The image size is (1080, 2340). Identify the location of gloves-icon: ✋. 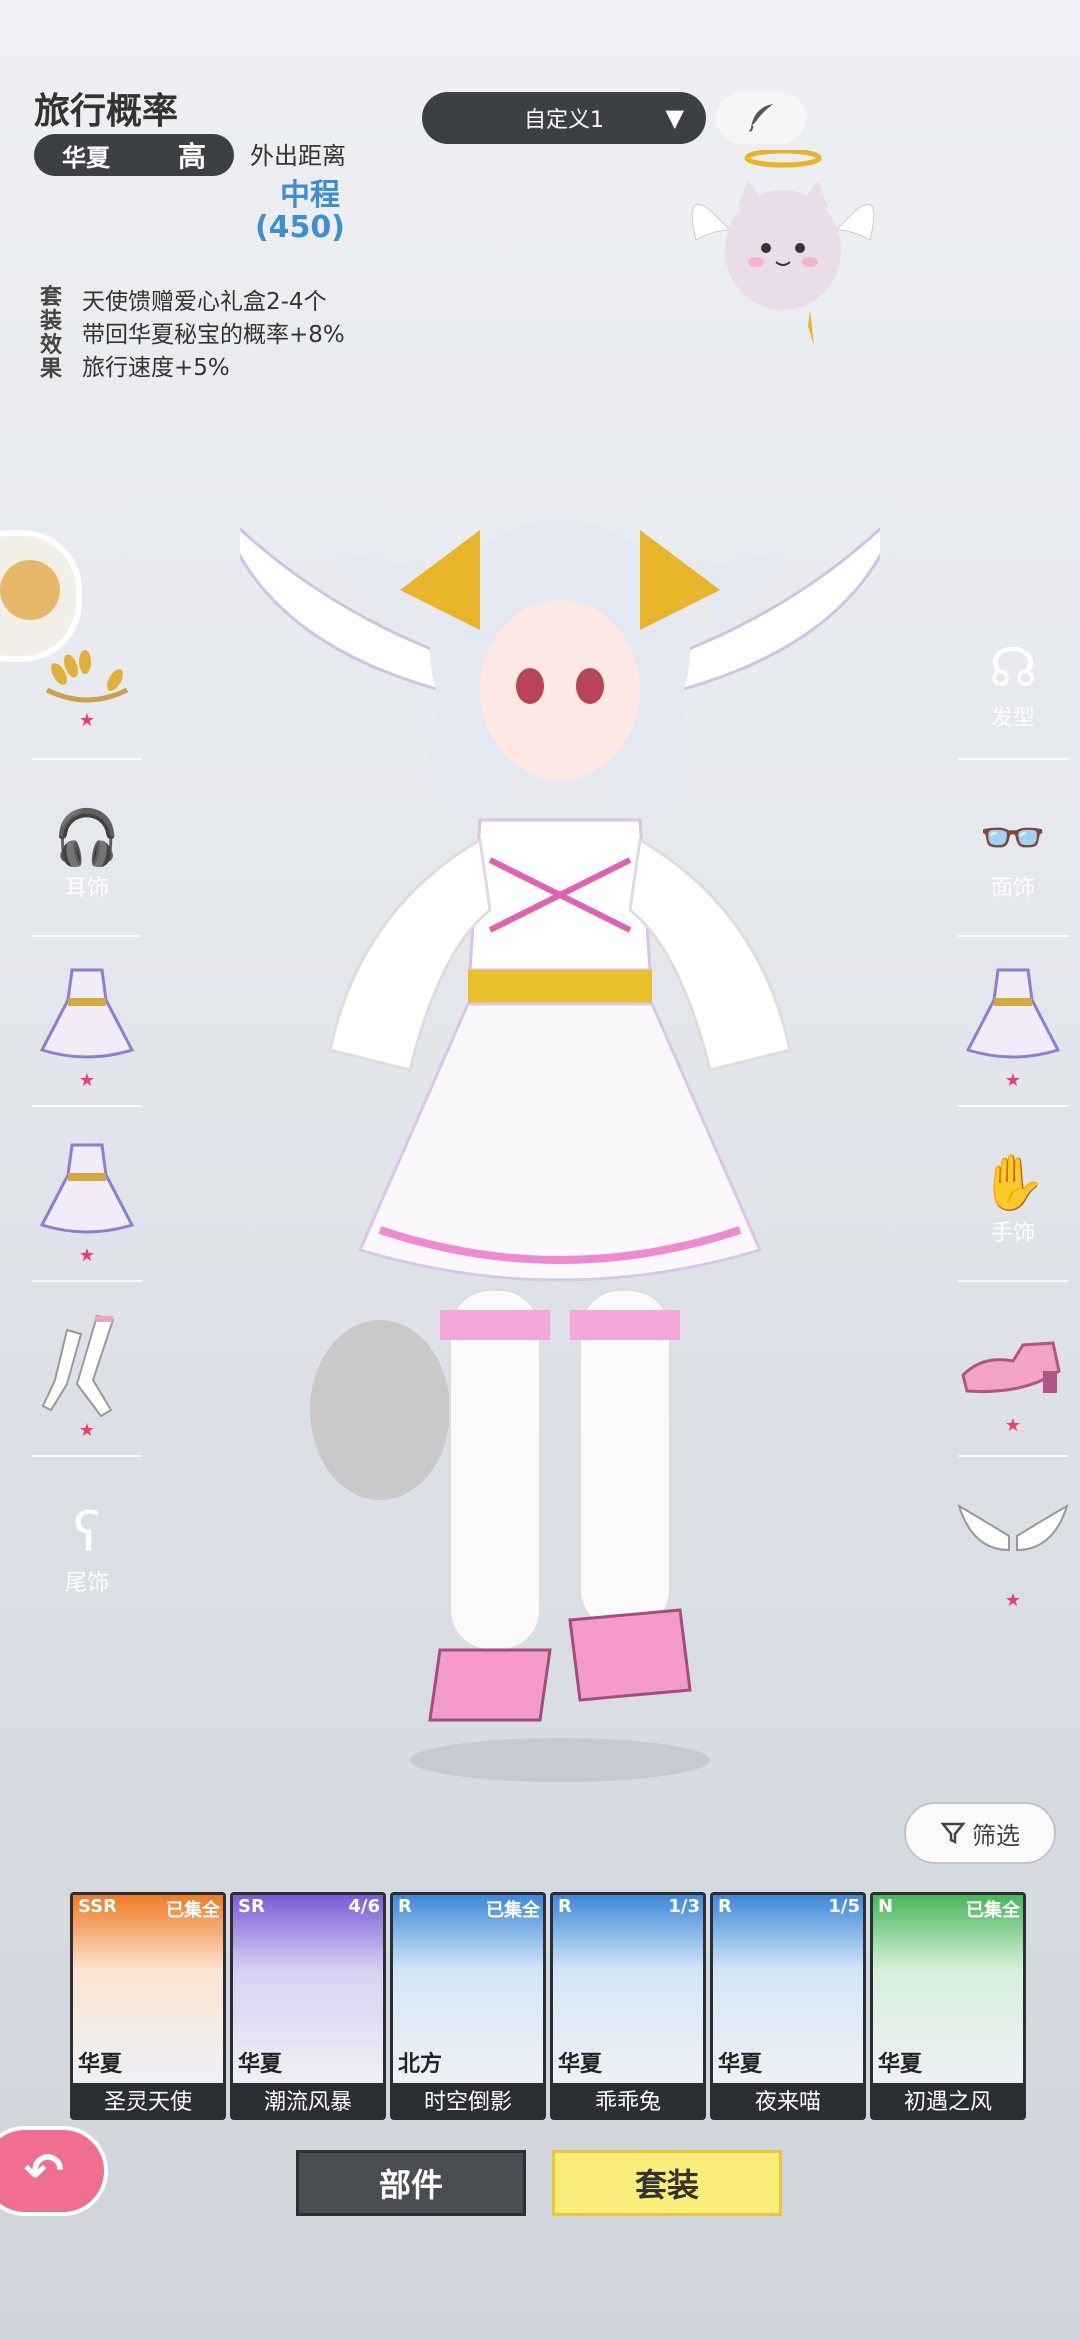
(1013, 1182).